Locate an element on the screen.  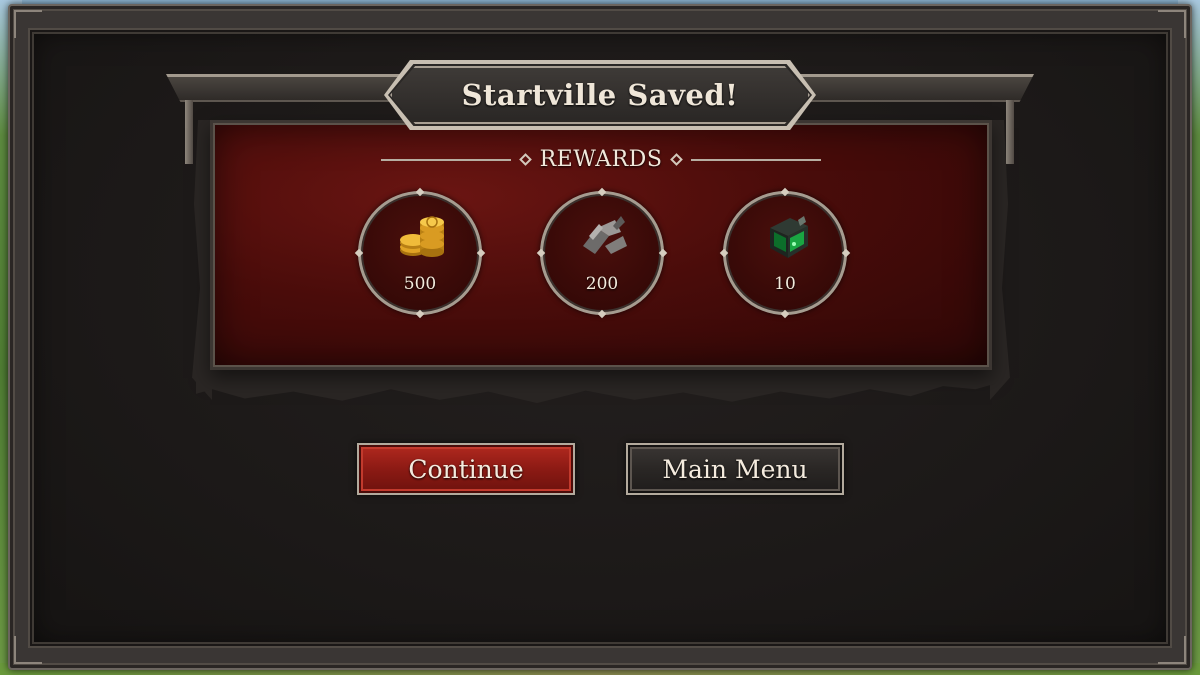
green-gem-chest-icon is located at coordinates (789, 237).